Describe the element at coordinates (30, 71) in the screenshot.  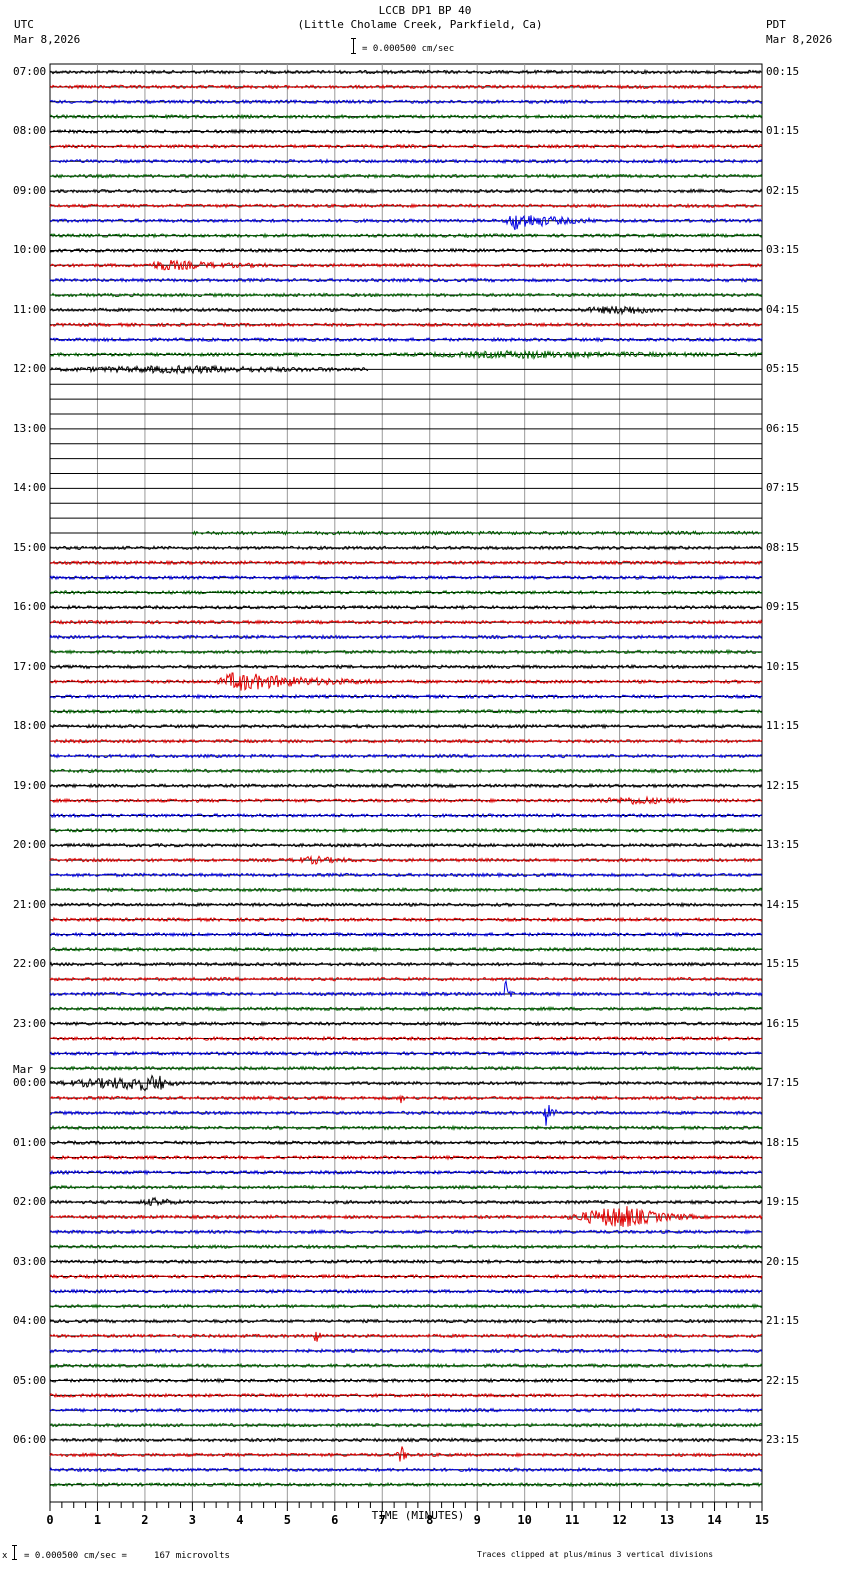
I see `utc-hour-label: 07:00` at that location.